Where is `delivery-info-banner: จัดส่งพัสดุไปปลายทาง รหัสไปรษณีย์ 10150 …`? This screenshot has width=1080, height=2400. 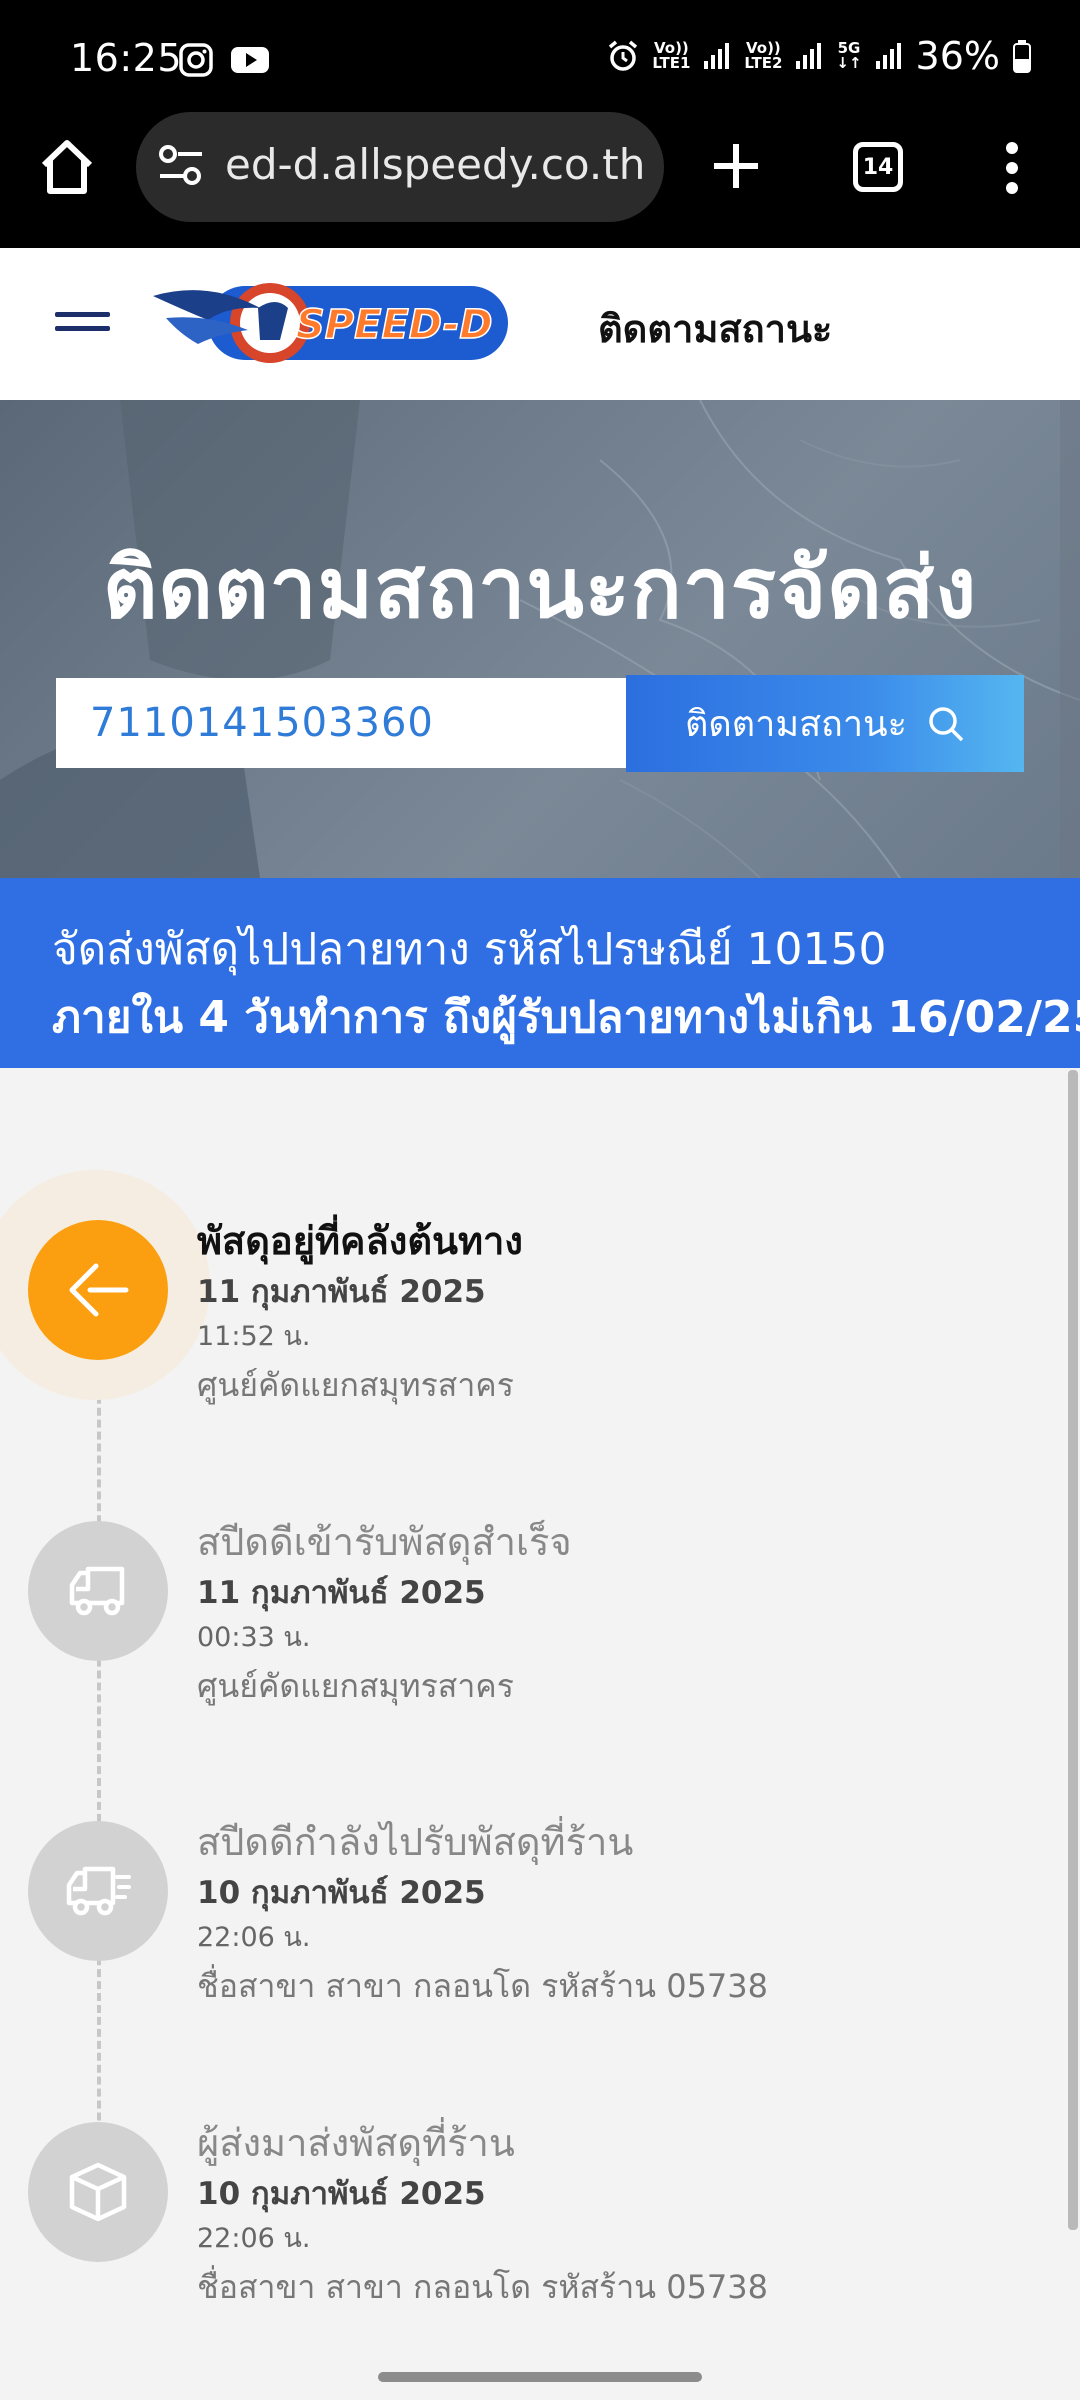
delivery-info-banner: จัดส่งพัสดุไปปลายทาง รหัสไปรษณีย์ 10150 … is located at coordinates (540, 973).